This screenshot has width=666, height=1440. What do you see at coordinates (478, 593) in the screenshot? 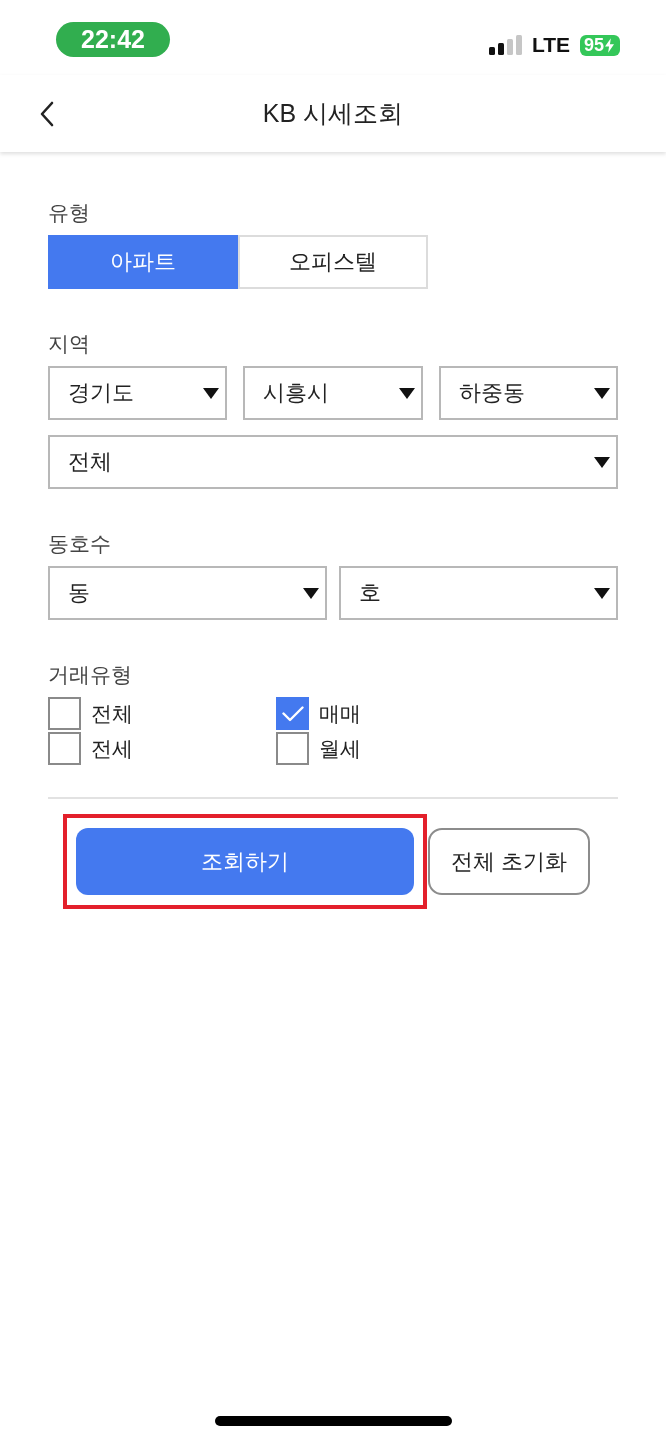
I see `dropdown: 호` at bounding box center [478, 593].